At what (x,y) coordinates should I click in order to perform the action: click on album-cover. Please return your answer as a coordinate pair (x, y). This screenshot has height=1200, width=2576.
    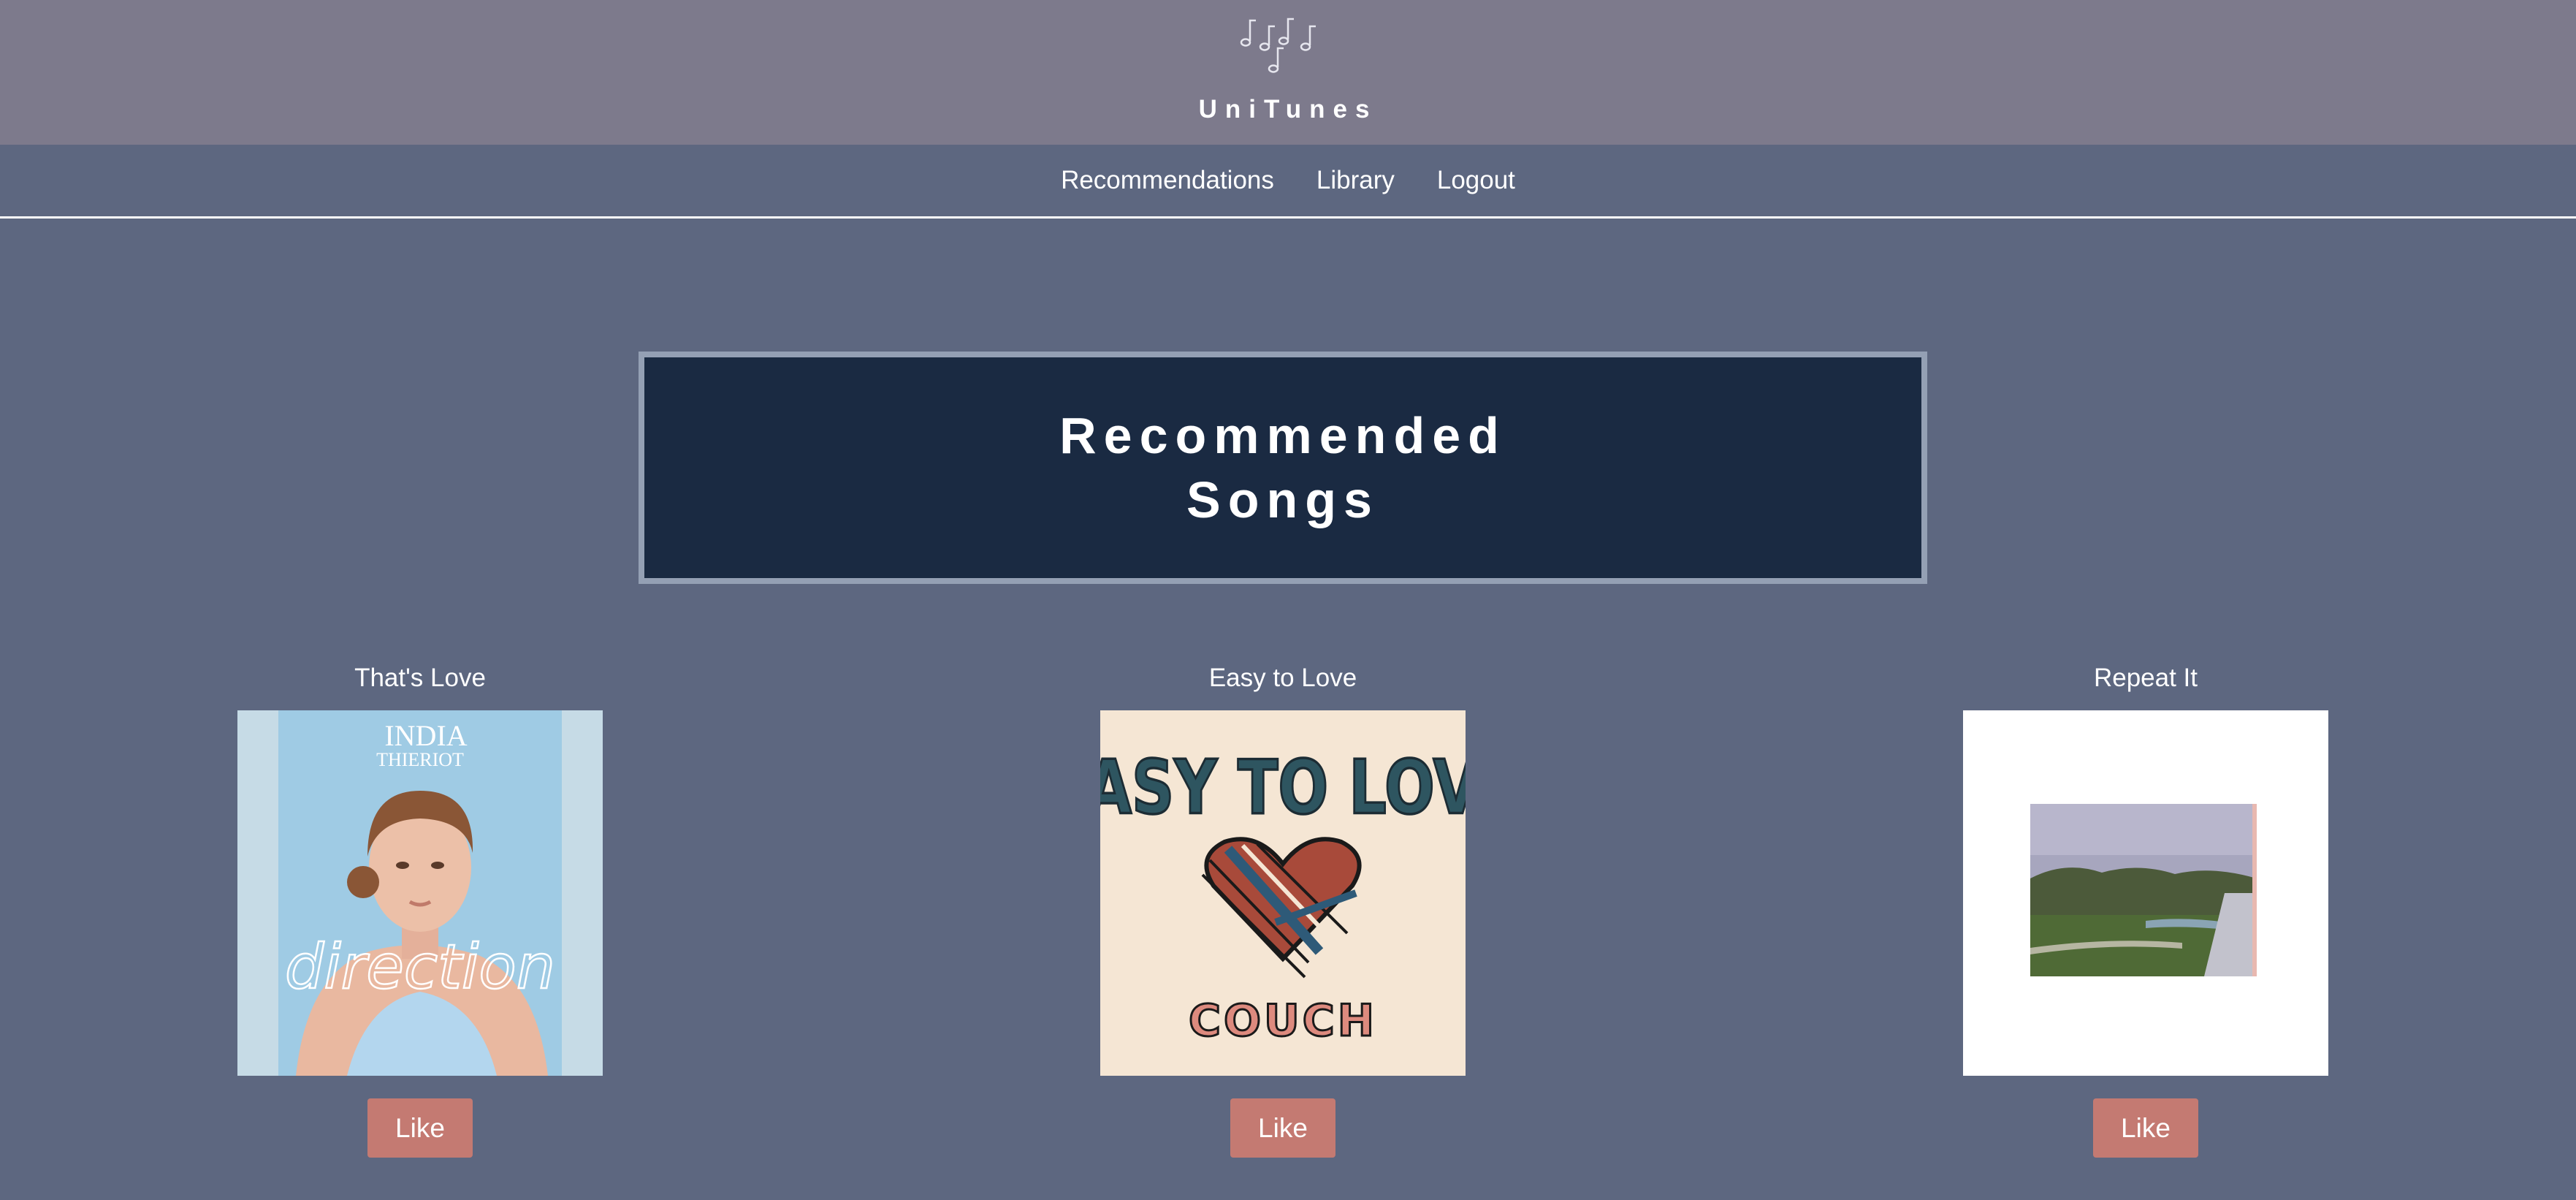
    Looking at the image, I should click on (2145, 893).